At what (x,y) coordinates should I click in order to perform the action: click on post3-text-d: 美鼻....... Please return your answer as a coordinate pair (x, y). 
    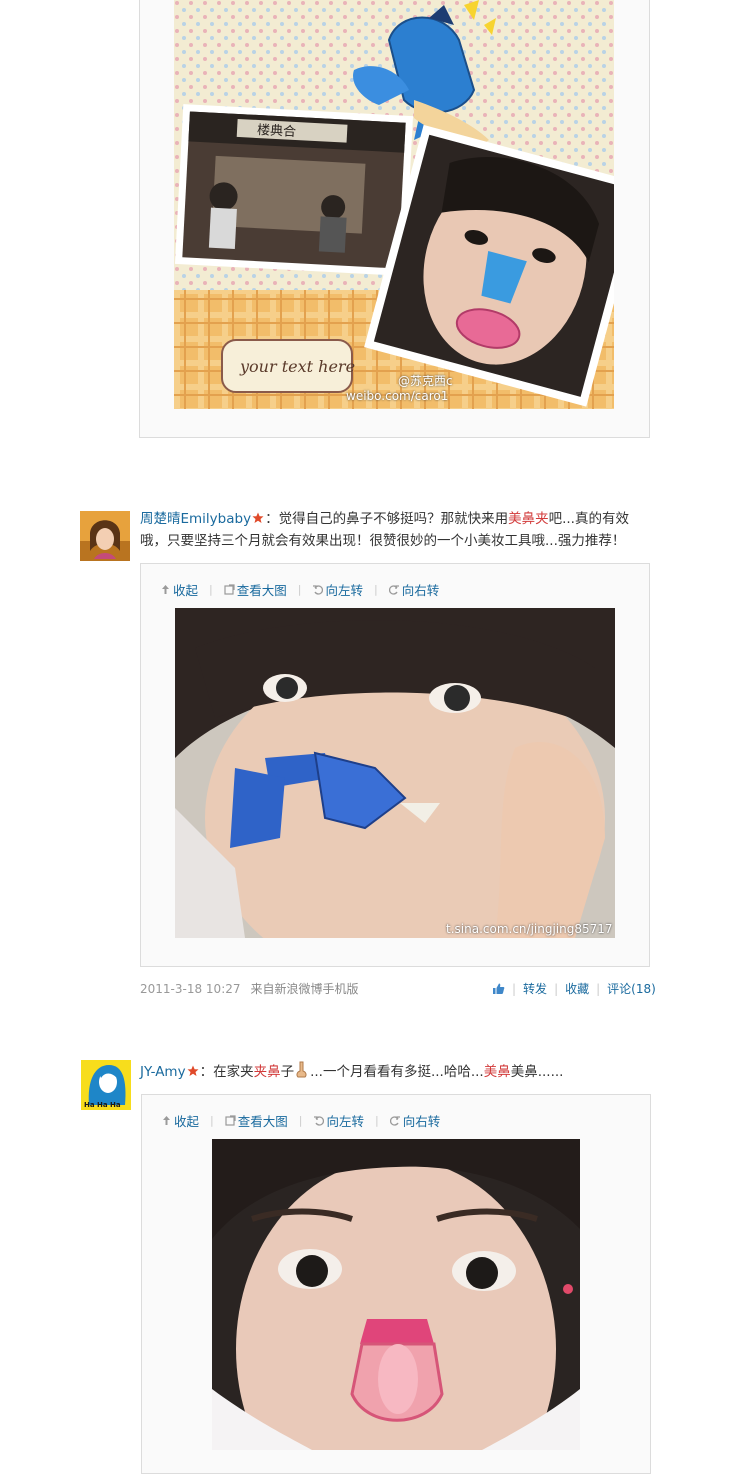
    Looking at the image, I should click on (537, 1072).